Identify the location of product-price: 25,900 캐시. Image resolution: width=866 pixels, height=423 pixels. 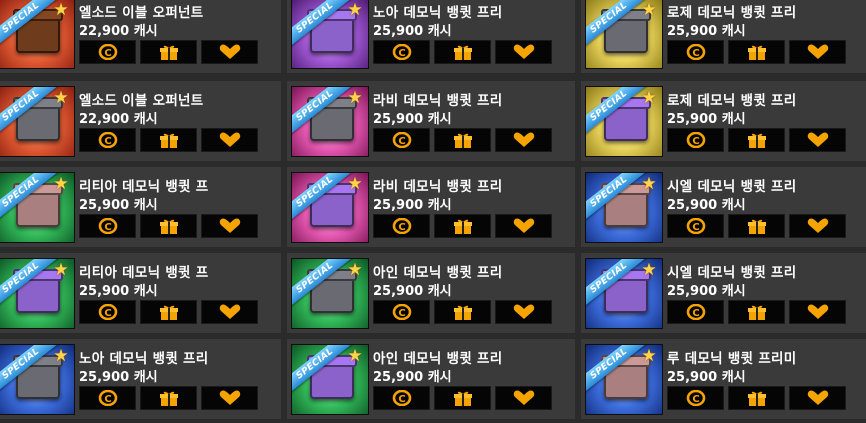
(706, 31).